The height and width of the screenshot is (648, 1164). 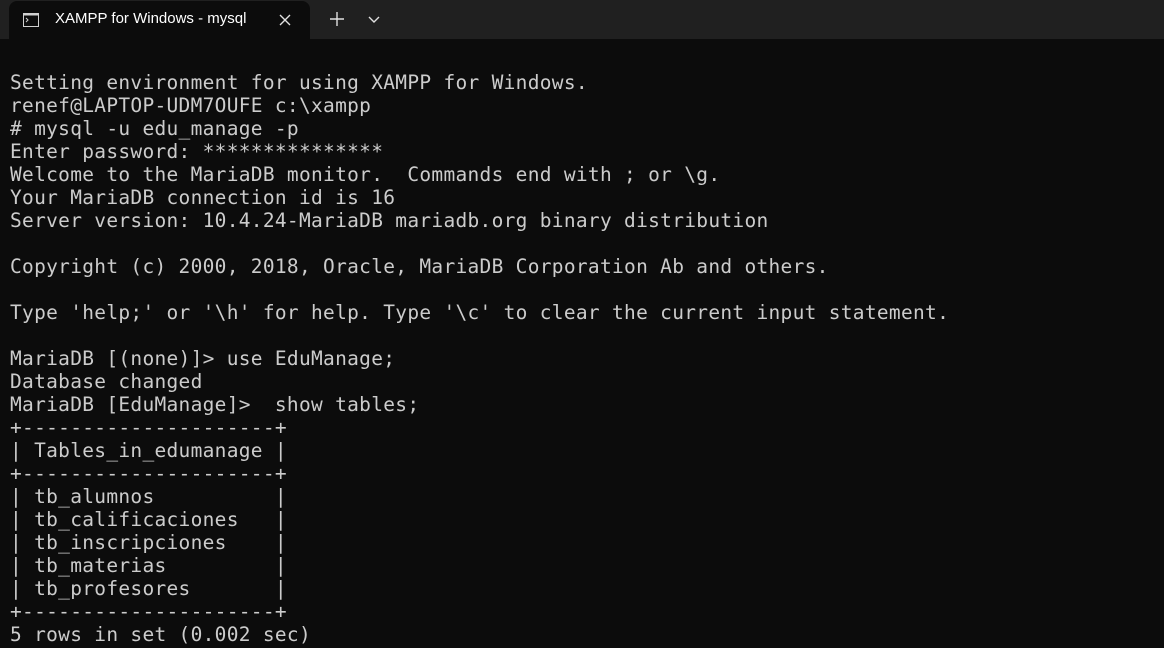 I want to click on plus-icon, so click(x=337, y=19).